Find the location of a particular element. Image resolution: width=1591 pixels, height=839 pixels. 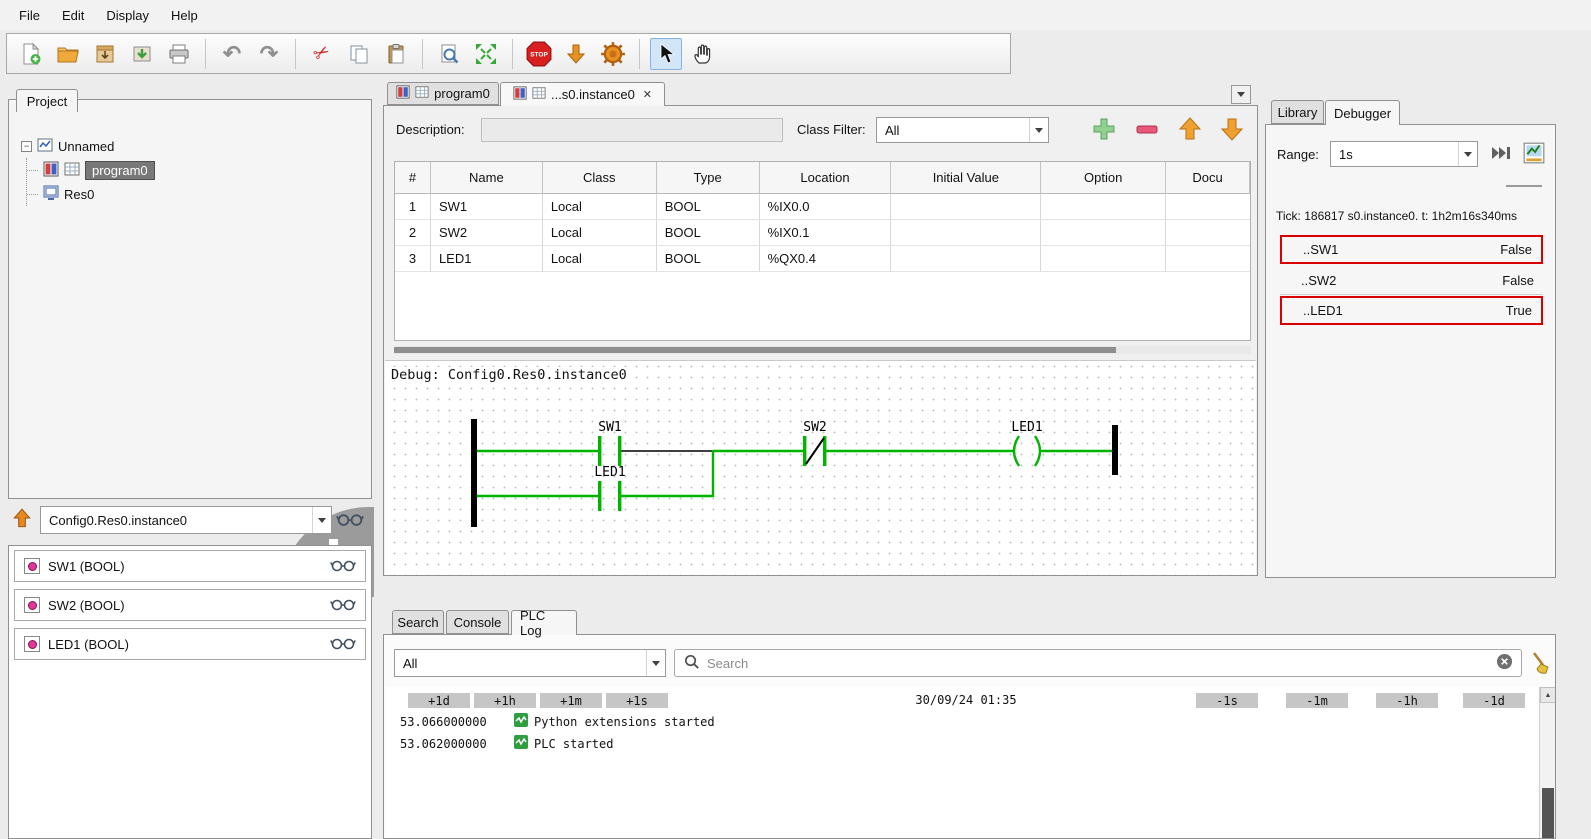

tab-list-button is located at coordinates (1241, 94).